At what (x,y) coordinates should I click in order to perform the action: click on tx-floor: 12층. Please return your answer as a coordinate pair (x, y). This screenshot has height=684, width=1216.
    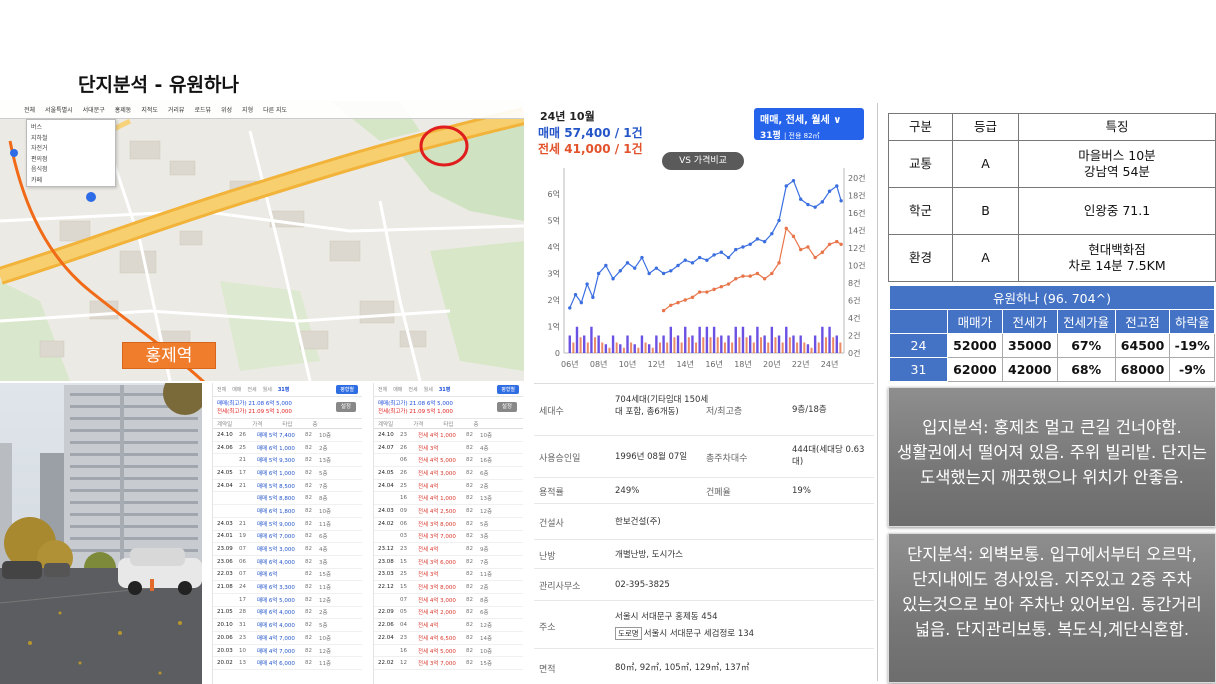
    Looking at the image, I should click on (325, 651).